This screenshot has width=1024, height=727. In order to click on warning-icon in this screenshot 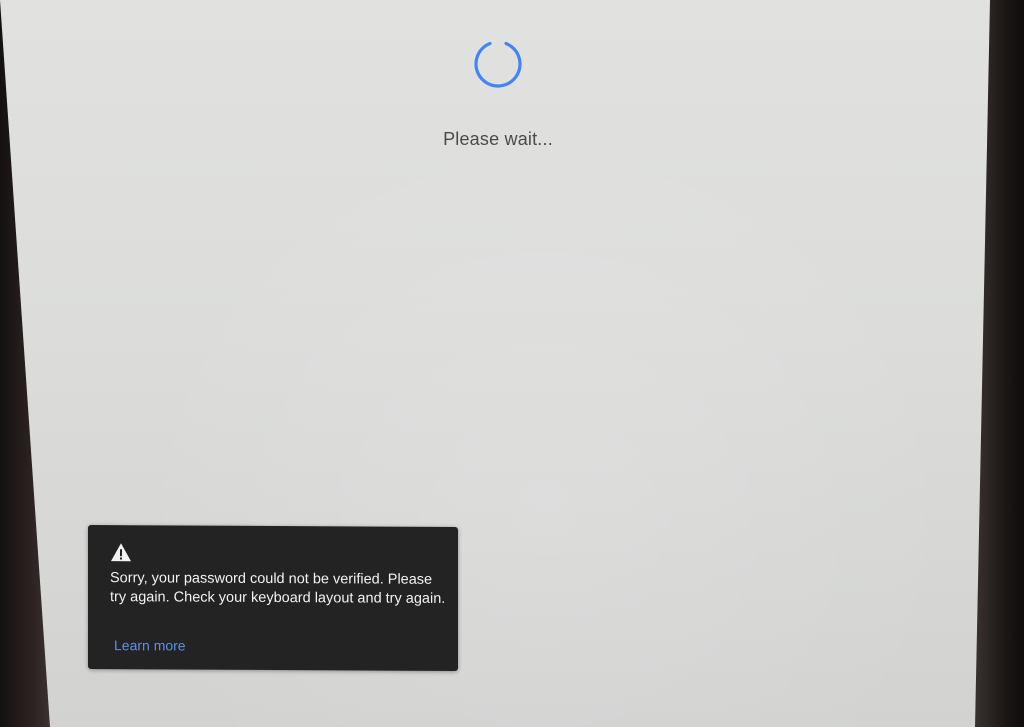, I will do `click(121, 552)`.